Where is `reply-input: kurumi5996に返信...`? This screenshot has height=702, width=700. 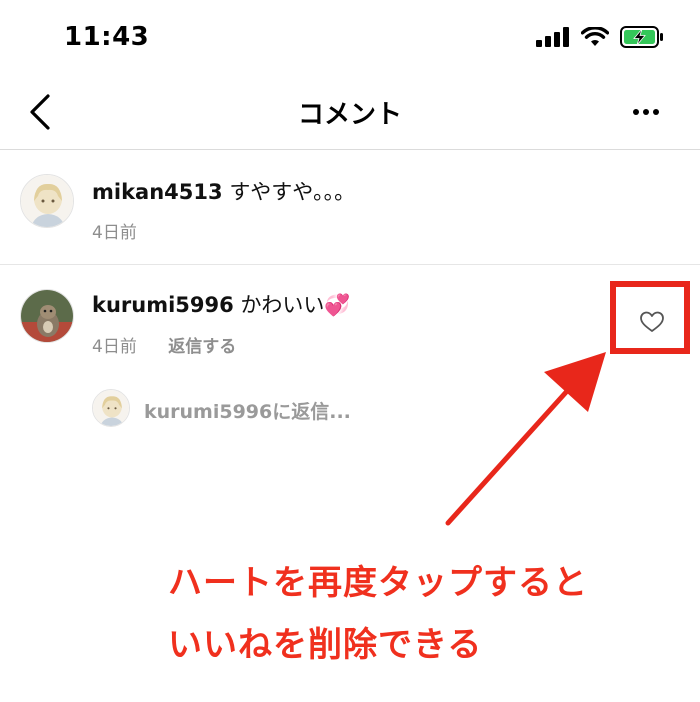 reply-input: kurumi5996に返信... is located at coordinates (302, 409).